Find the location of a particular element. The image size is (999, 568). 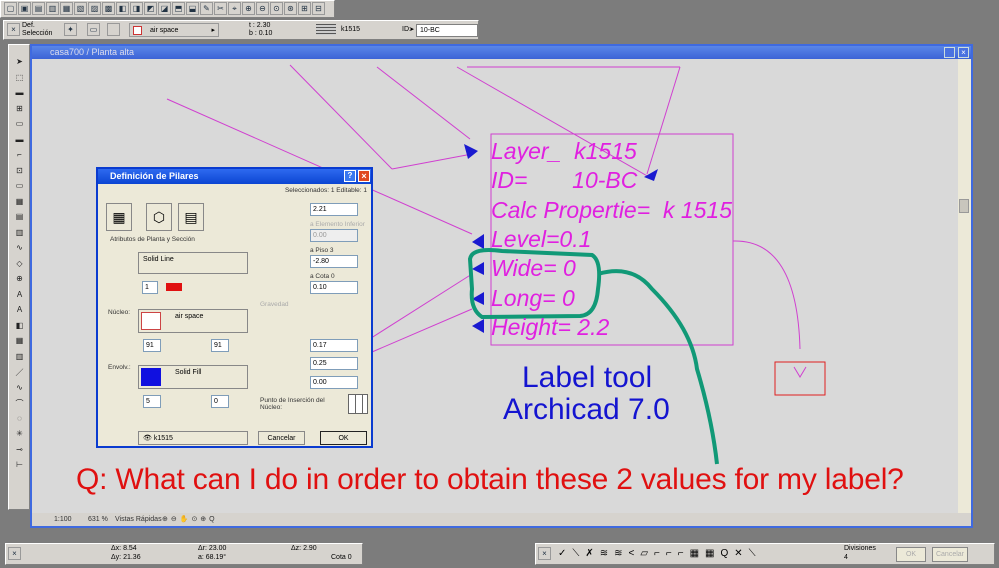

cota-dropdown: Cota 0 is located at coordinates (341, 557).